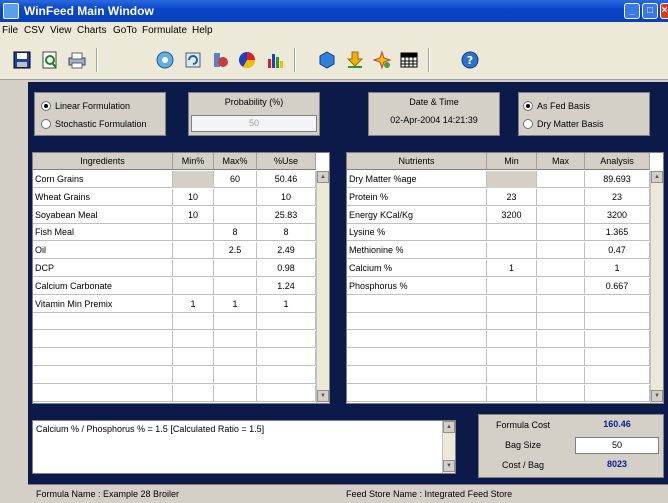 The image size is (668, 503). Describe the element at coordinates (617, 251) in the screenshot. I see `table-cell: 0.47` at that location.